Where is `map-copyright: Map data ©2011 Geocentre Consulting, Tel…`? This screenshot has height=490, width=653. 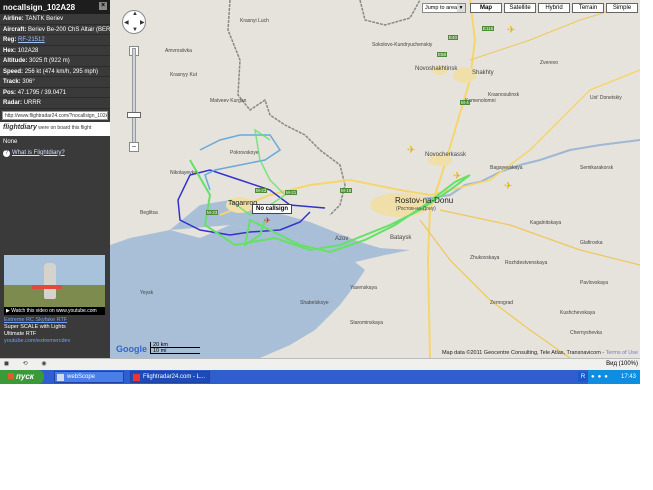
map-copyright: Map data ©2011 Geocentre Consulting, Tel… is located at coordinates (540, 353).